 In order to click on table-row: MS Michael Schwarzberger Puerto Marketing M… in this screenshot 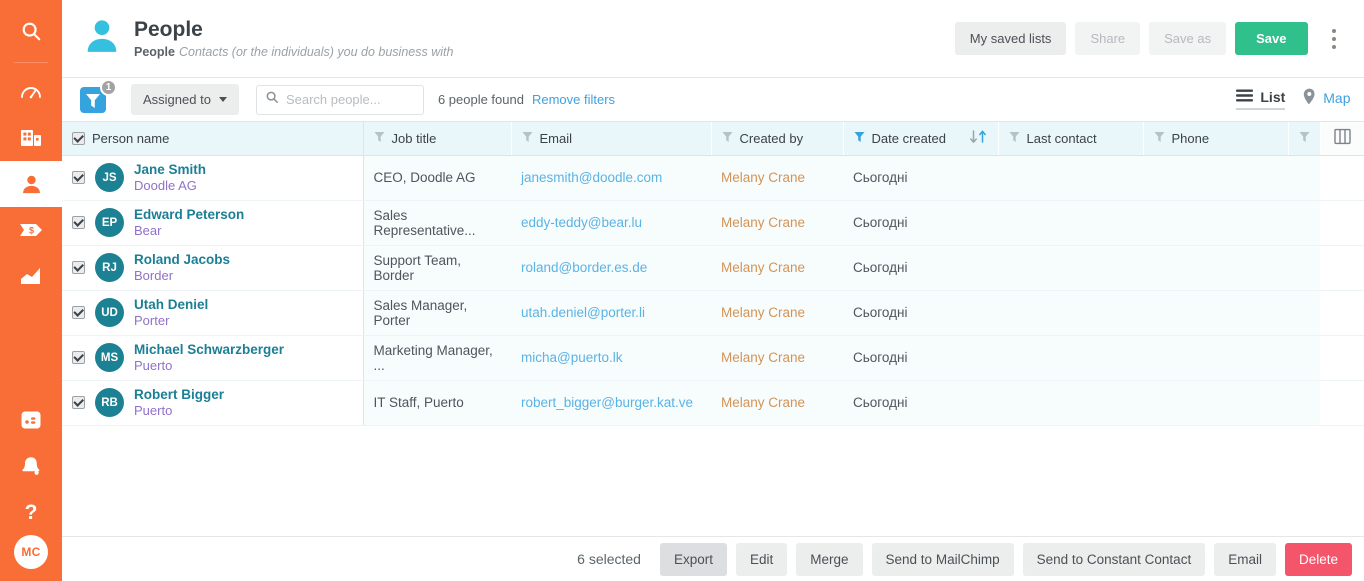, I will do `click(713, 358)`.